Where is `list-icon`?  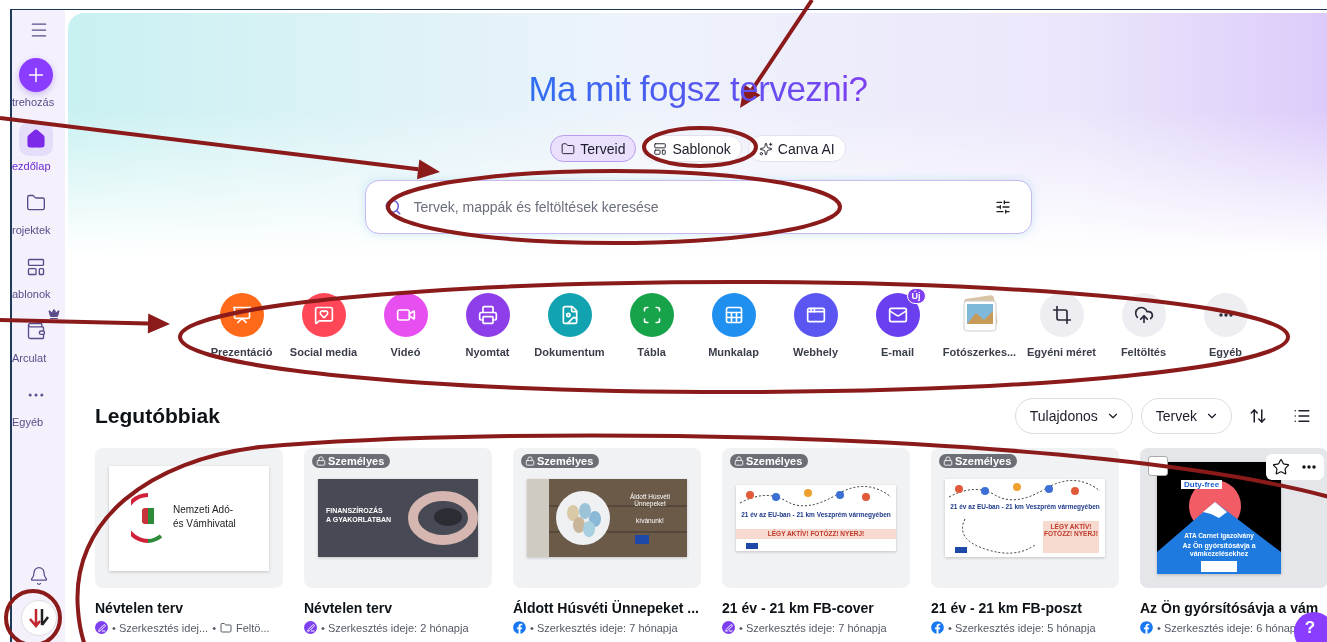
list-icon is located at coordinates (1302, 416).